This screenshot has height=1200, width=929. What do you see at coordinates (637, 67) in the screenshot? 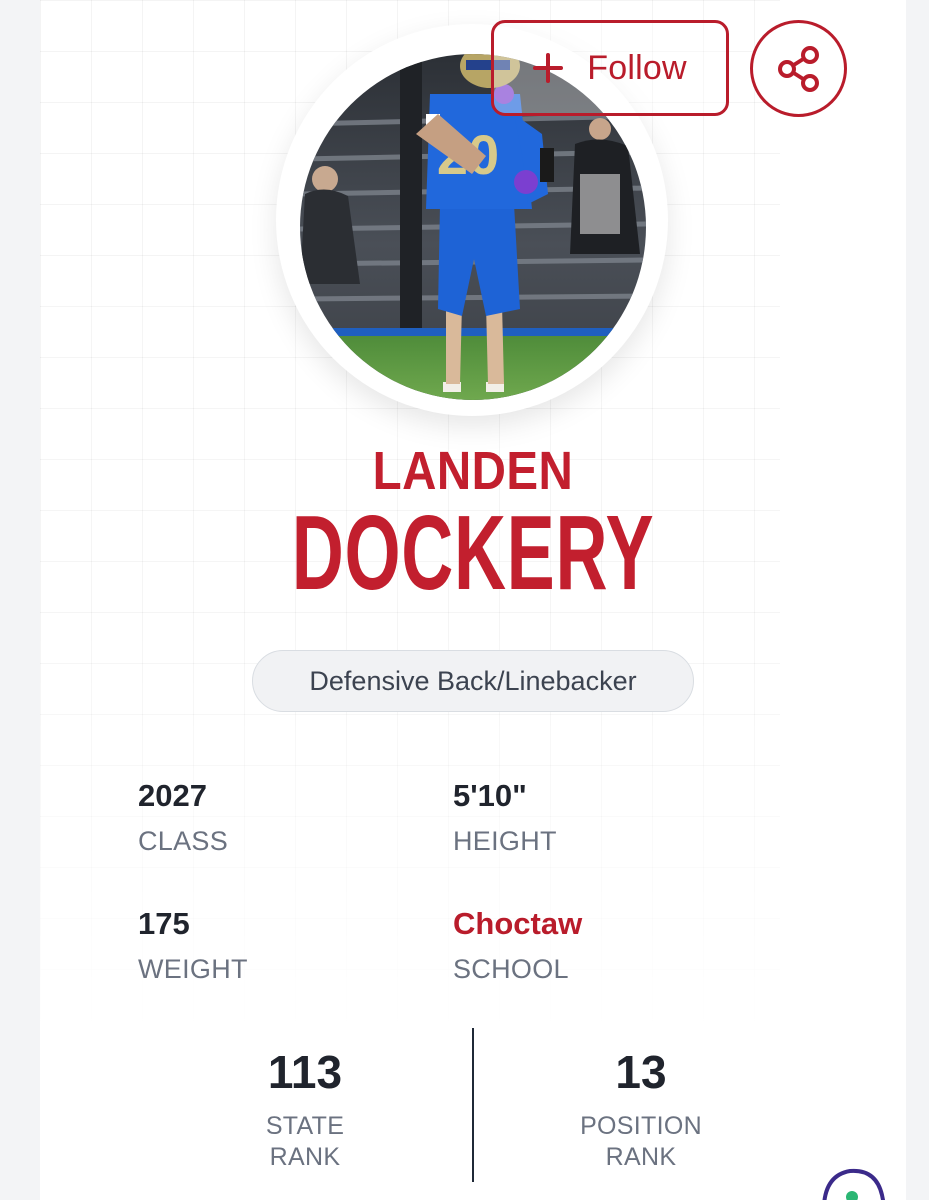
I see `follow-label: Follow` at bounding box center [637, 67].